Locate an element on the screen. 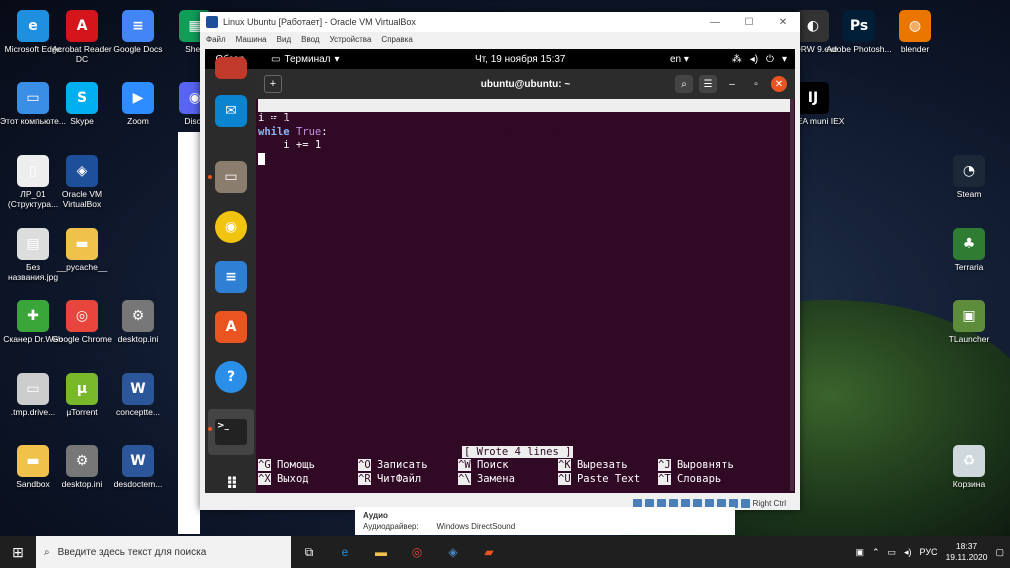 The width and height of the screenshot is (1010, 568). desktop-icon-image: W is located at coordinates (138, 389).